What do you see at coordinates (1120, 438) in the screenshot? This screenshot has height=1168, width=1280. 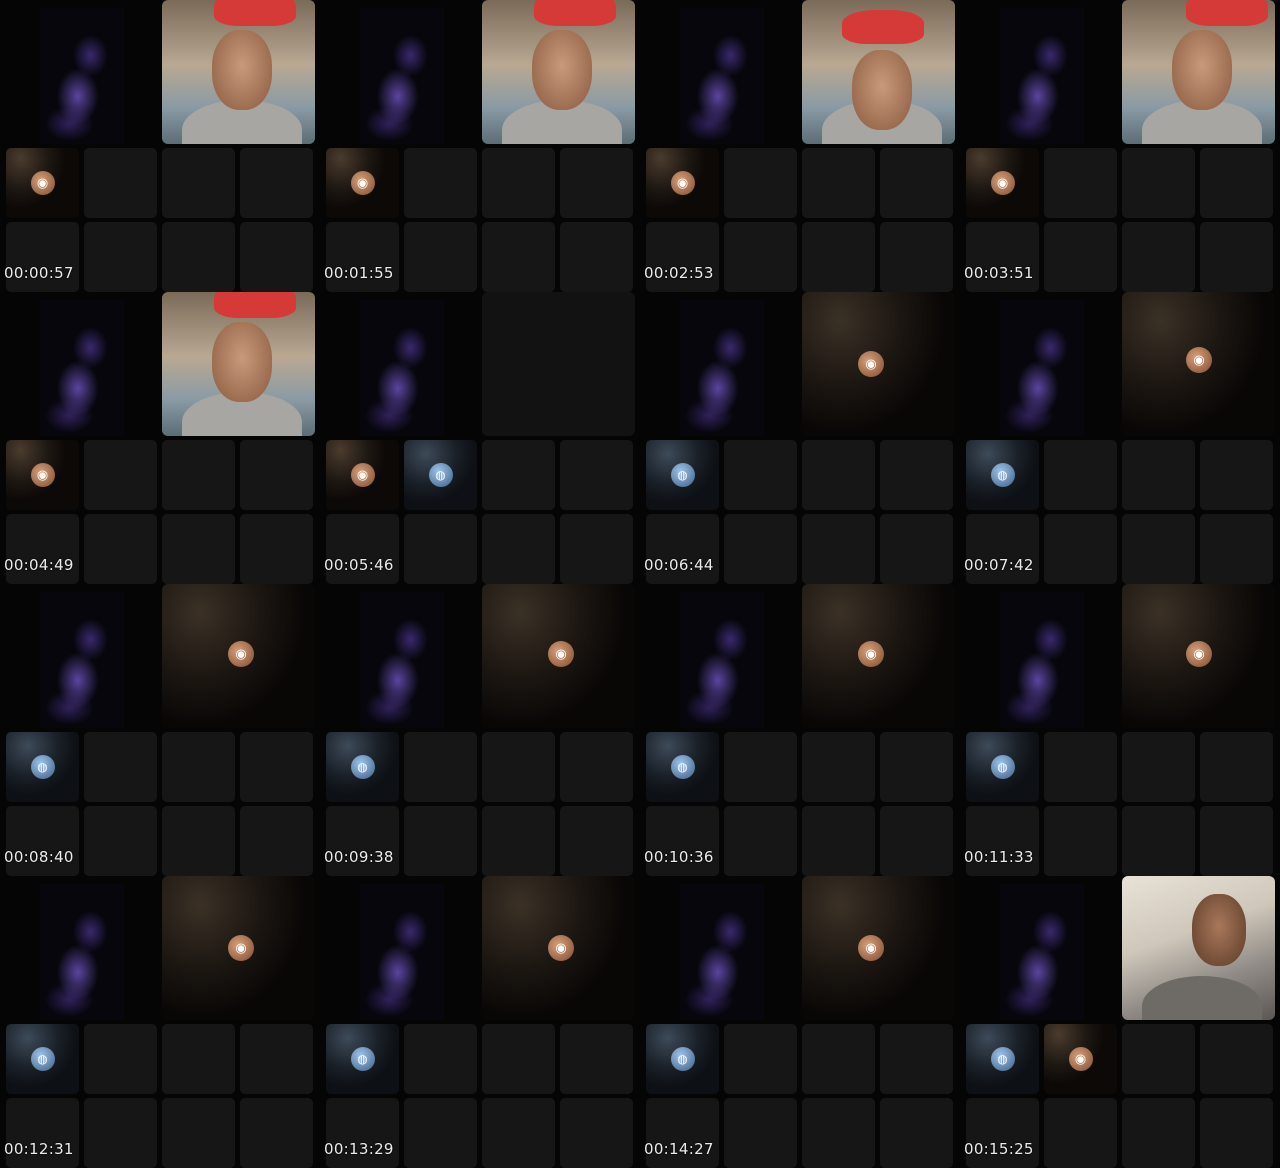 I see `frame-thumbnail: ◉ ◍ 00:07:42` at bounding box center [1120, 438].